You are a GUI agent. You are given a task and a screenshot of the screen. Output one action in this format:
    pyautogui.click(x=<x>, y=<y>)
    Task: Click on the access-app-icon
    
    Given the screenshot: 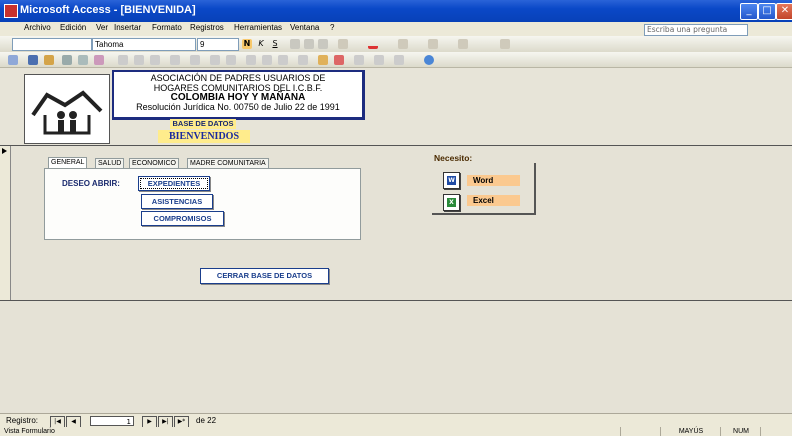 What is the action you would take?
    pyautogui.click(x=11, y=11)
    